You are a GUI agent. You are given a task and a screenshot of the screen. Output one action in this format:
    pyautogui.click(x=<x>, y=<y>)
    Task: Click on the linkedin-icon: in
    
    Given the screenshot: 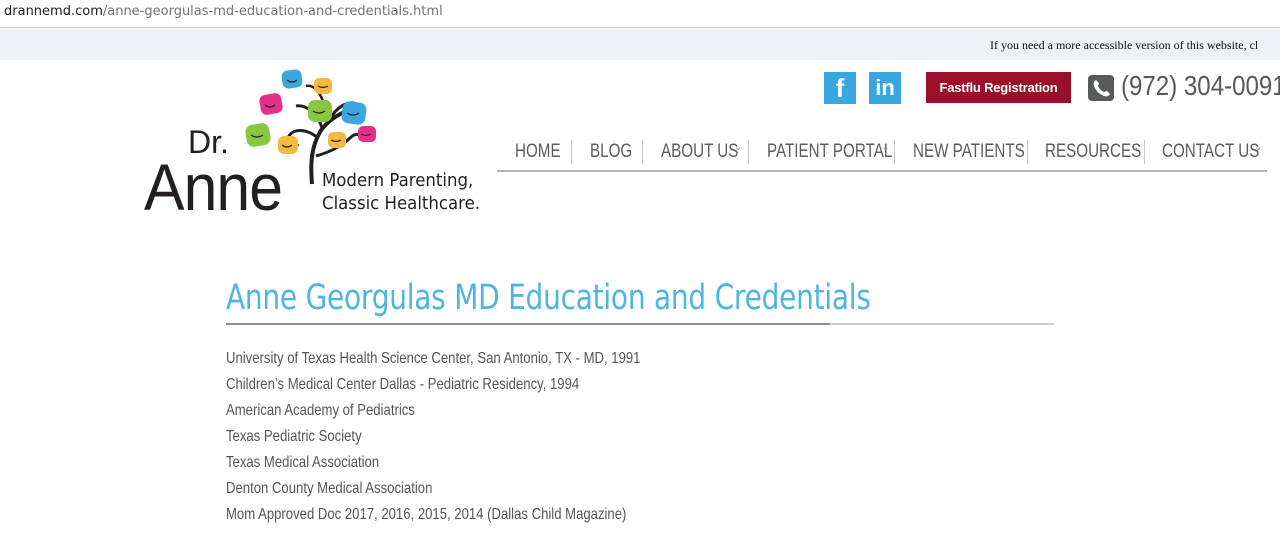 What is the action you would take?
    pyautogui.click(x=885, y=88)
    